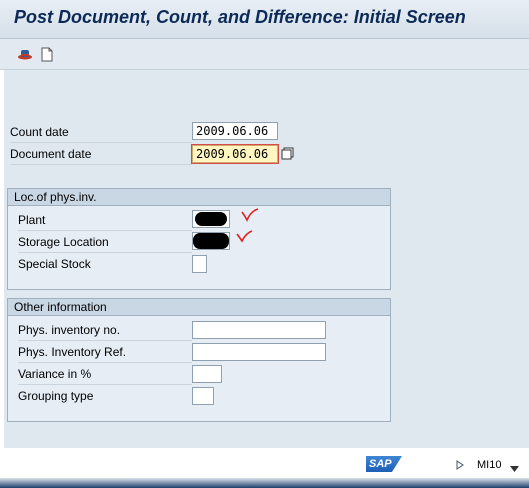 Image resolution: width=529 pixels, height=488 pixels. Describe the element at coordinates (203, 396) in the screenshot. I see `grouping-type-field` at that location.